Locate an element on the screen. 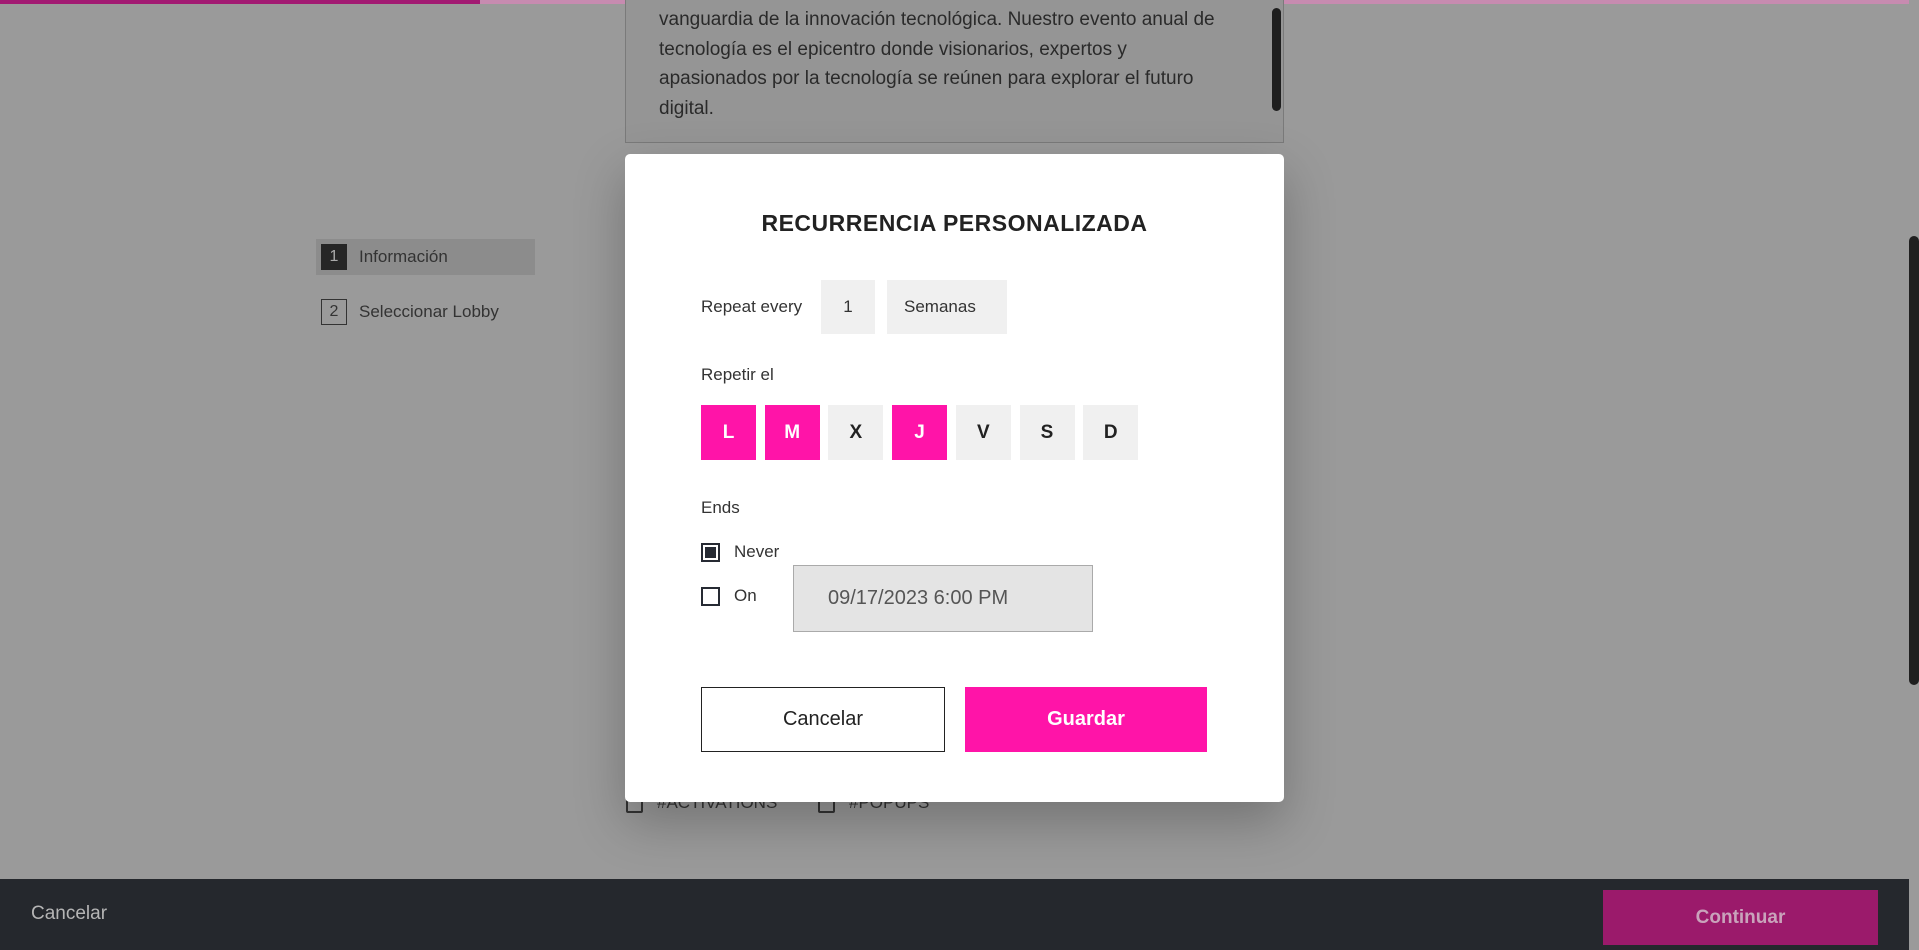 The image size is (1919, 950). footer-bar: Cancelar Continuar is located at coordinates (954, 914).